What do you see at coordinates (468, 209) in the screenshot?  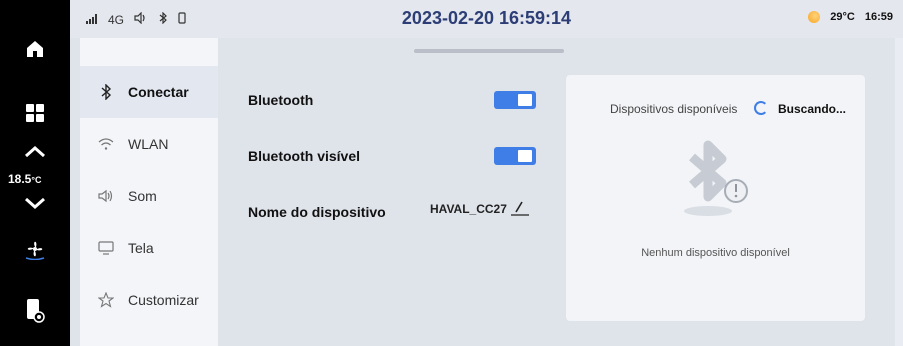 I see `device-name-value: HAVAL_CC27` at bounding box center [468, 209].